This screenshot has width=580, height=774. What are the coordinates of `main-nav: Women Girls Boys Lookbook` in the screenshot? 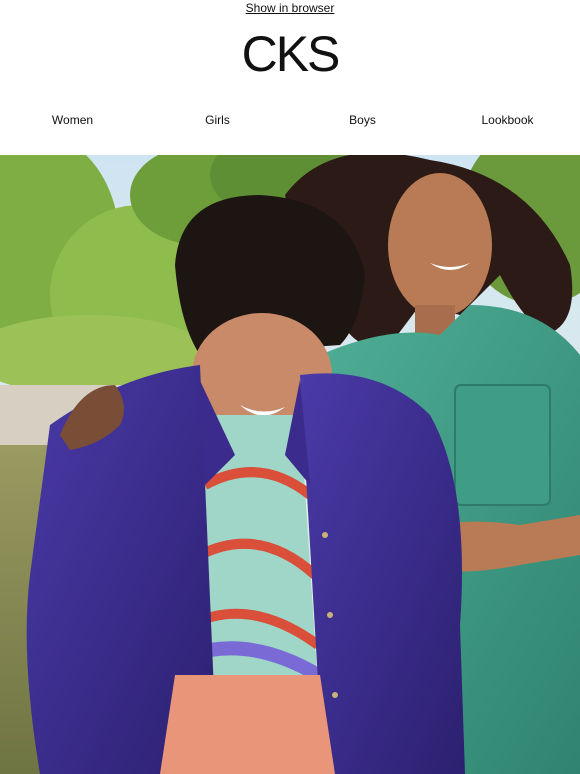 It's located at (290, 120).